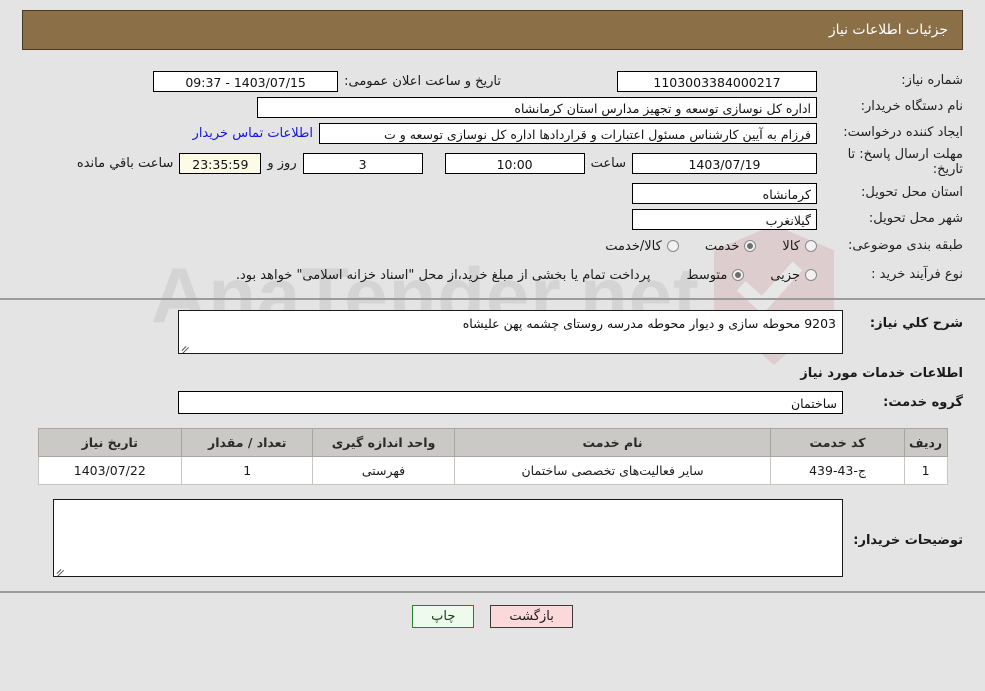  Describe the element at coordinates (492, 193) in the screenshot. I see `row-province: استان محل تحویل: کرمانشاه` at that location.